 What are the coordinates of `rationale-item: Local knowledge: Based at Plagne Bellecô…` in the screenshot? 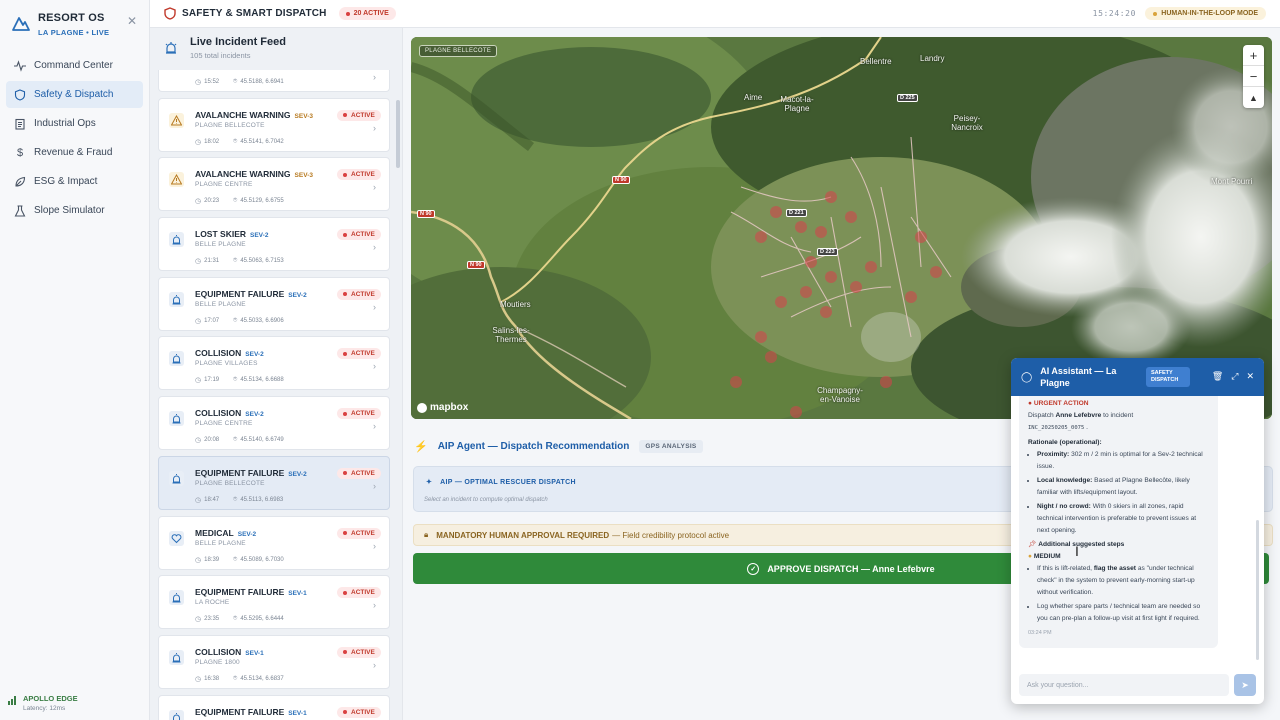 It's located at (1123, 487).